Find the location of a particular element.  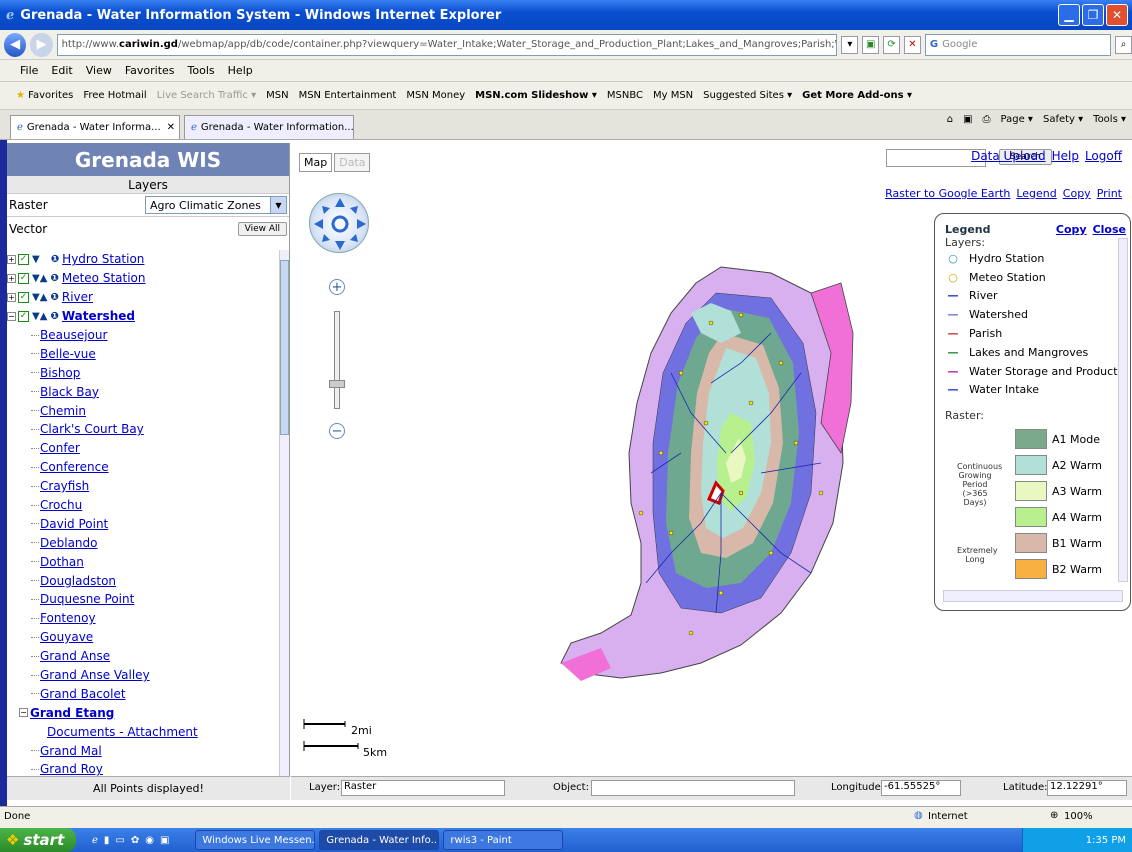

search-field: G Google is located at coordinates (1018, 44).